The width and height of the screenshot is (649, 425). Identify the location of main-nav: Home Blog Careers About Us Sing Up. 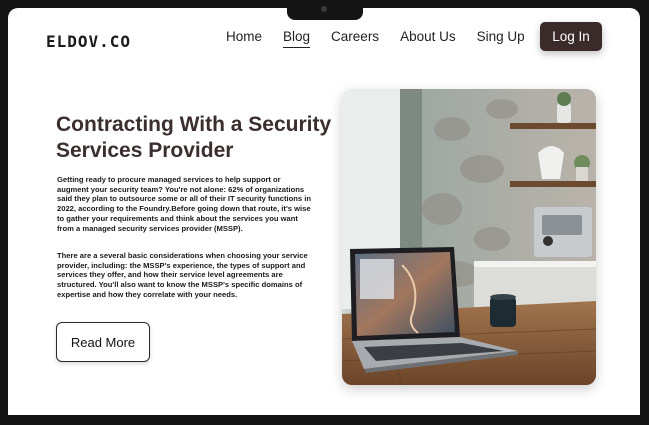
(386, 38).